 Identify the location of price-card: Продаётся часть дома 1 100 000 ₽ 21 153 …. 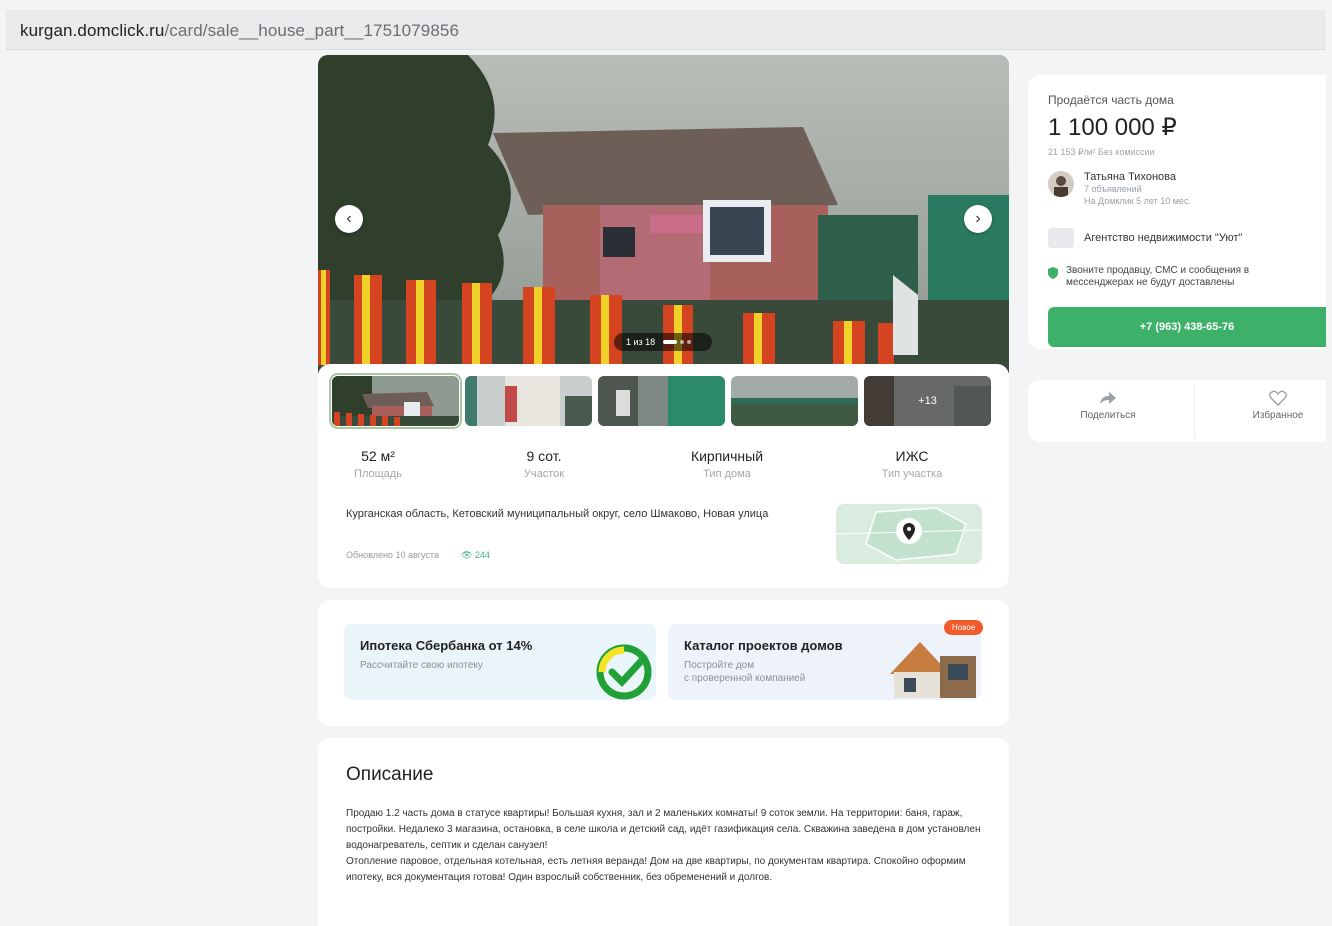
(1177, 212).